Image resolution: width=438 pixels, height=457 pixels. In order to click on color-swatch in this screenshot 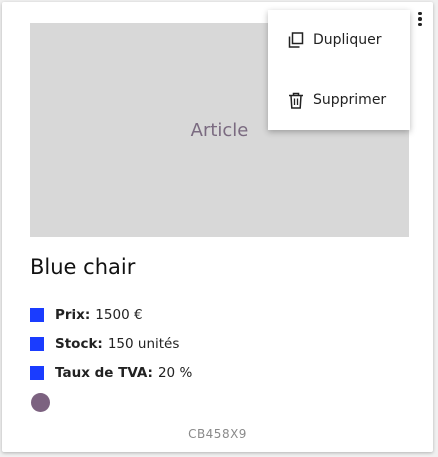, I will do `click(40, 402)`.